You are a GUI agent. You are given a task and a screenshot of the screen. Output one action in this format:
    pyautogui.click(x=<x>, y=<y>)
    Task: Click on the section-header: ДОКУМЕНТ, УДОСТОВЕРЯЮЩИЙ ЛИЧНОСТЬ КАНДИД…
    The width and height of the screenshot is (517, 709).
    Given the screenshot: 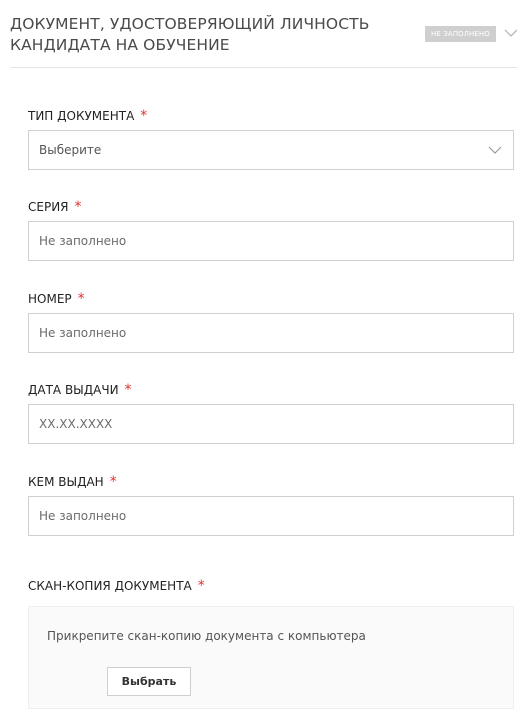 What is the action you would take?
    pyautogui.click(x=263, y=41)
    